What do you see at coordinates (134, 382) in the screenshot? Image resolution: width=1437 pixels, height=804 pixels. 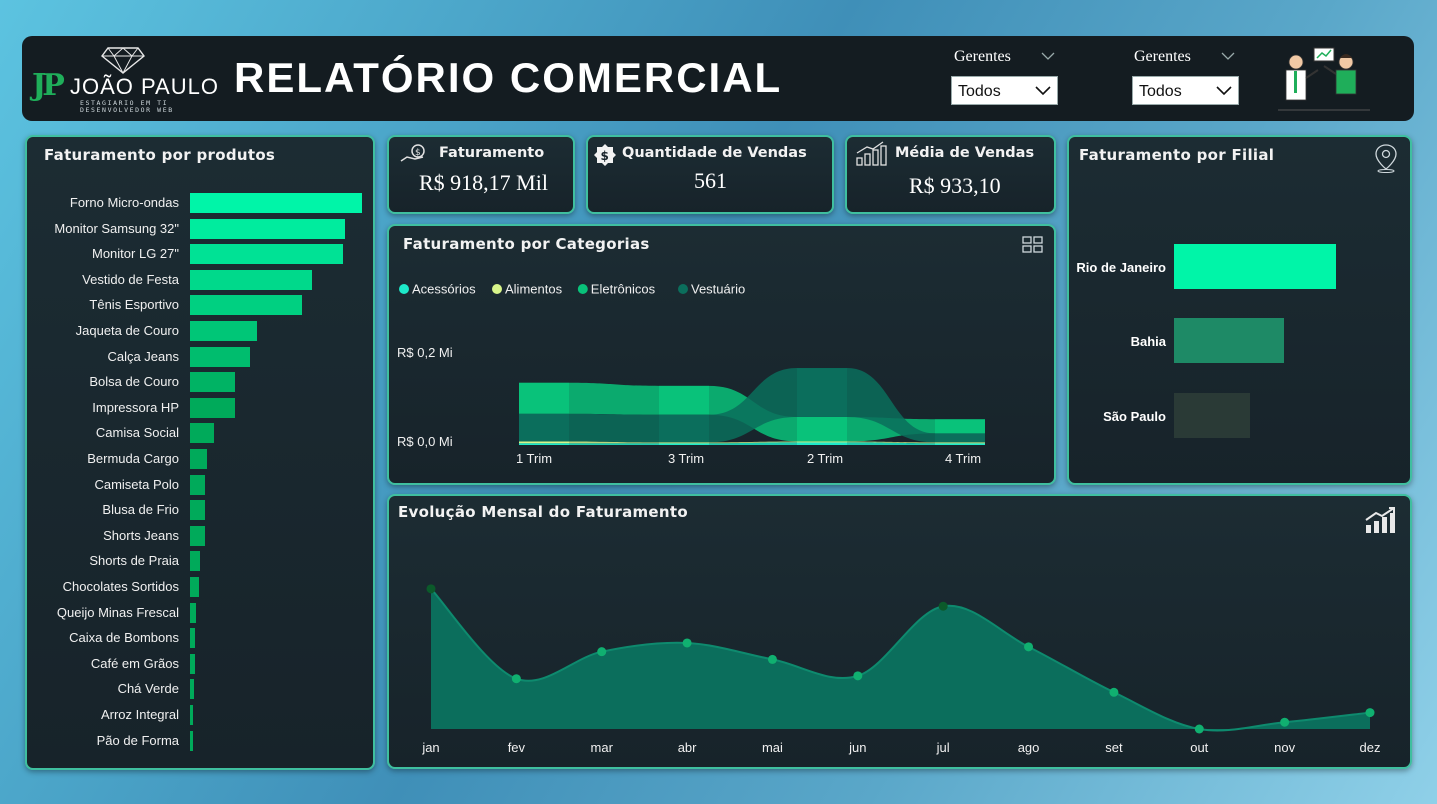 I see `product-label: Bolsa de Couro` at bounding box center [134, 382].